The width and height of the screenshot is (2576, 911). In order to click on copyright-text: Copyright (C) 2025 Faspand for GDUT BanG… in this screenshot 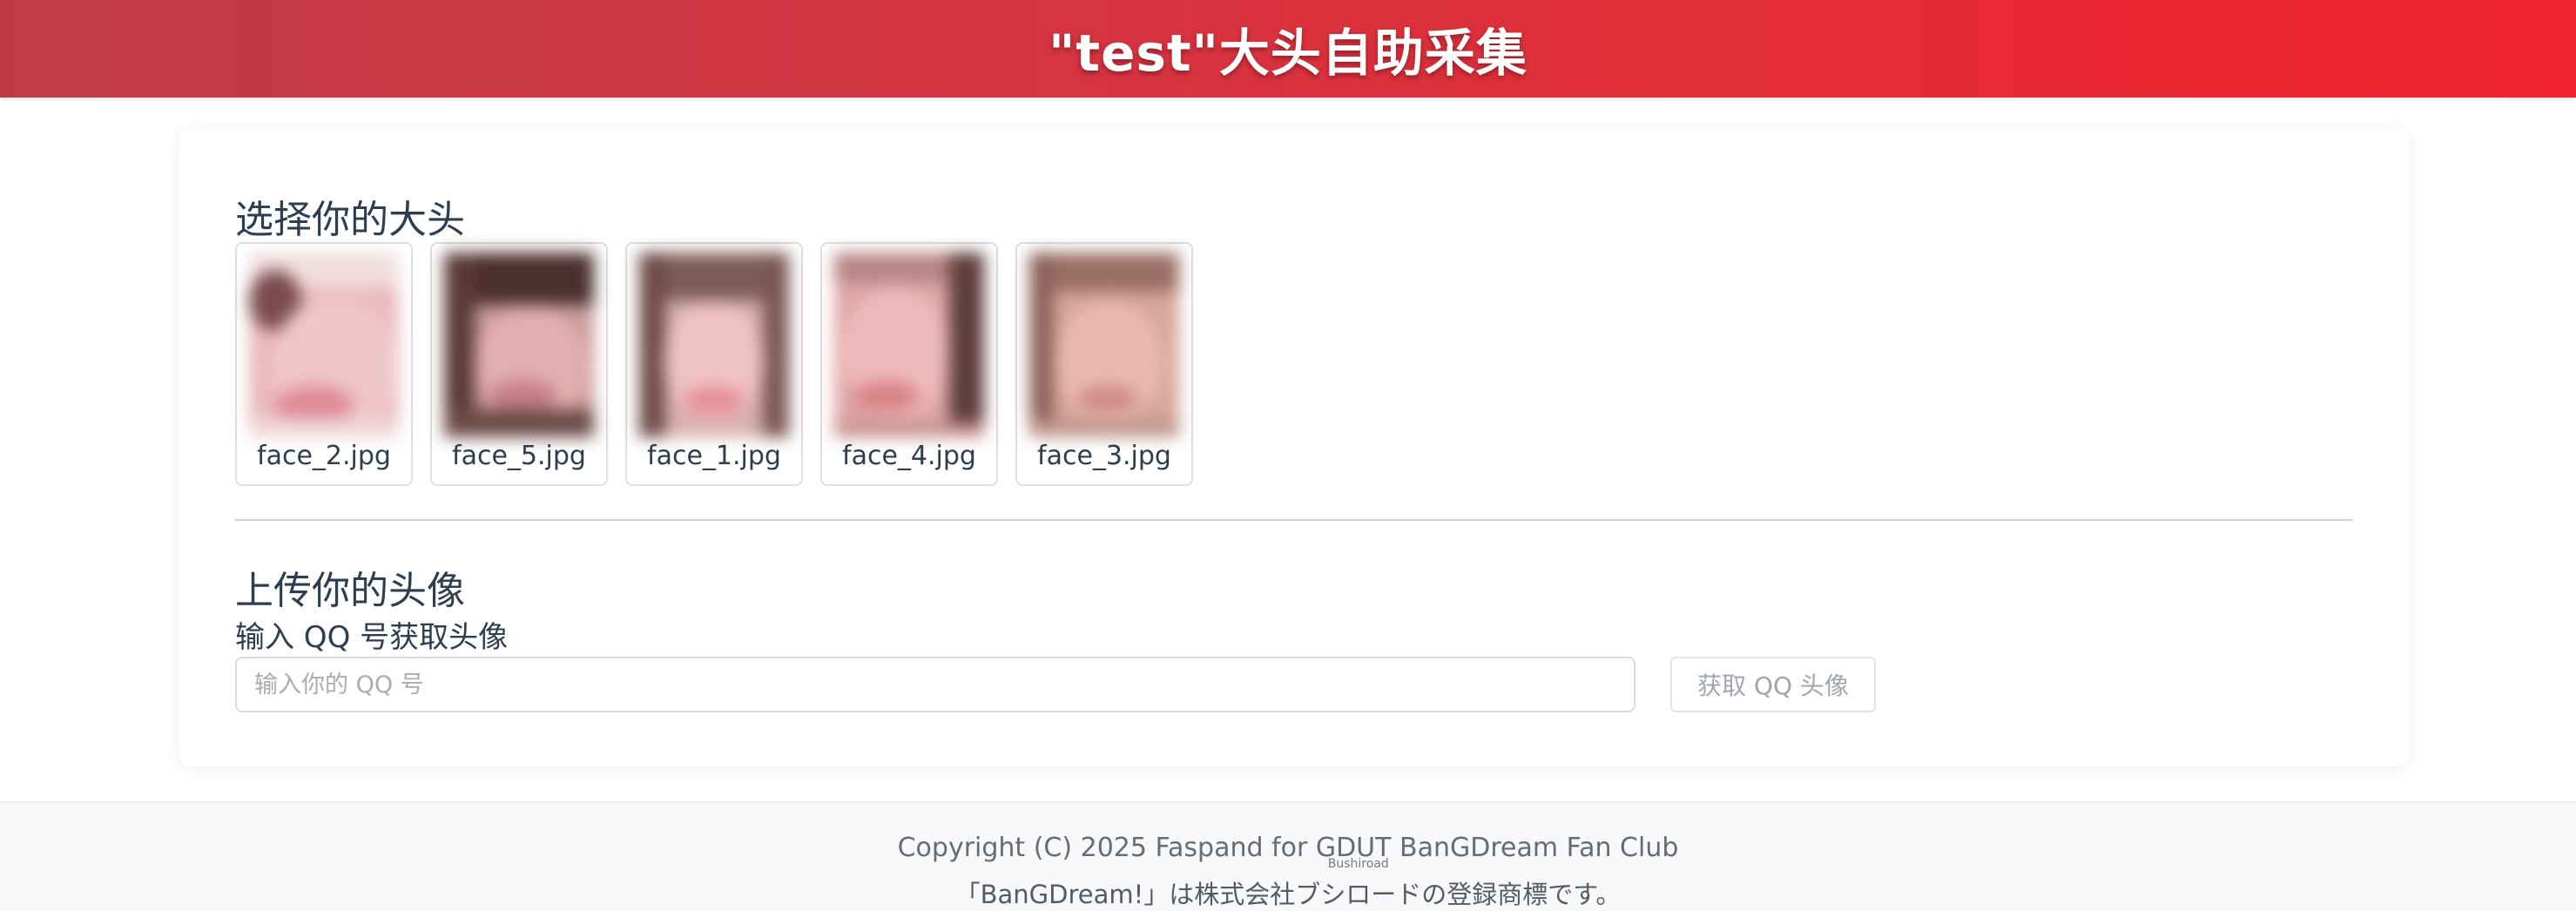, I will do `click(1288, 848)`.